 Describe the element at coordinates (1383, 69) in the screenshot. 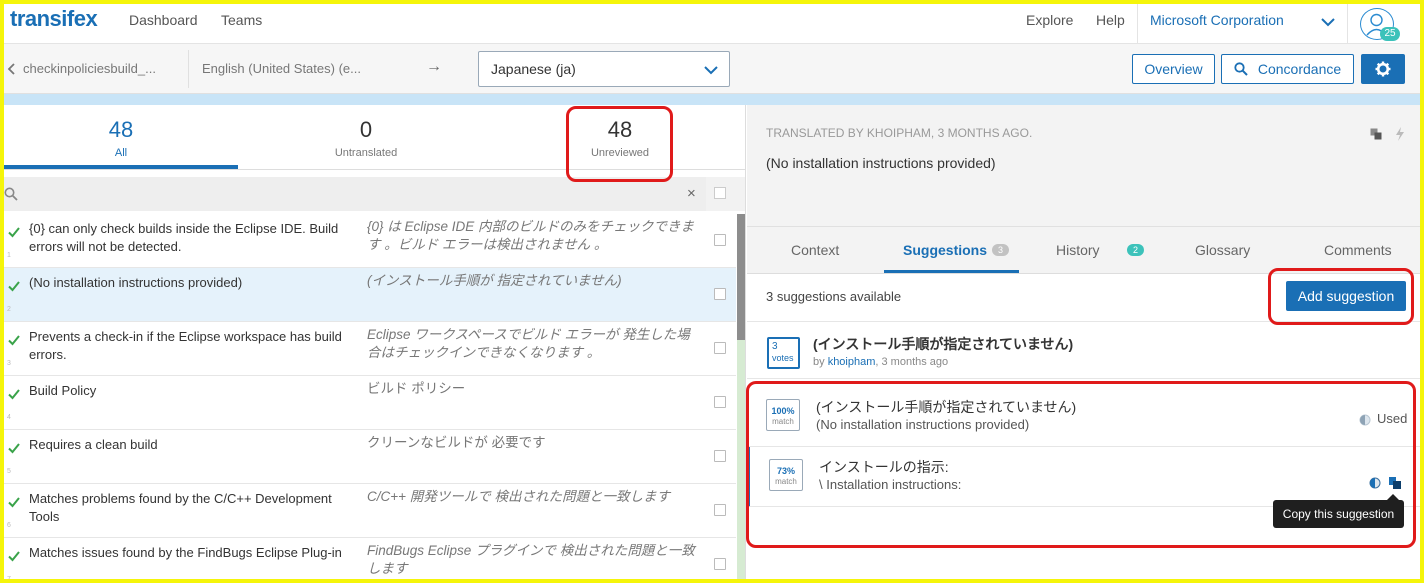

I see `settings-button` at that location.